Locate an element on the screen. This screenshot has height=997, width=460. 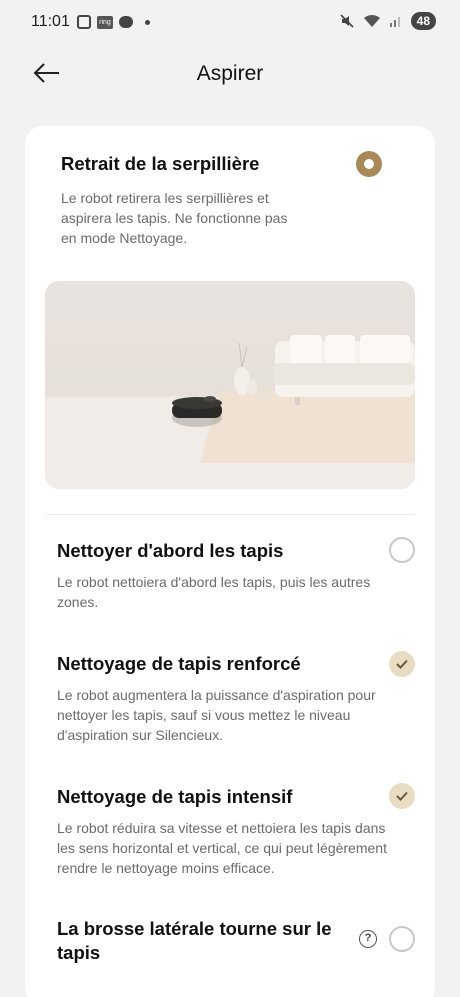
notification-icons: ring is located at coordinates (113, 22).